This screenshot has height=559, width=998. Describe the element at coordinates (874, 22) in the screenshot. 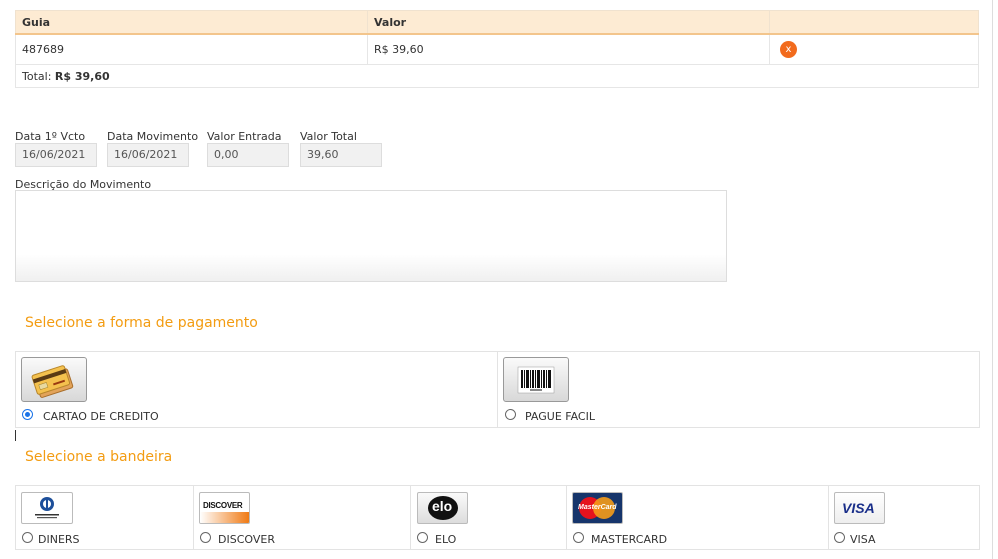

I see `column-header-actions` at that location.